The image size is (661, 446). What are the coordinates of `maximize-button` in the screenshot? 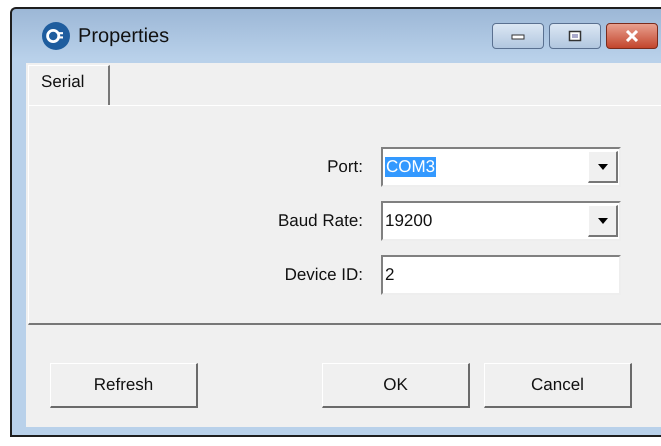 It's located at (575, 36).